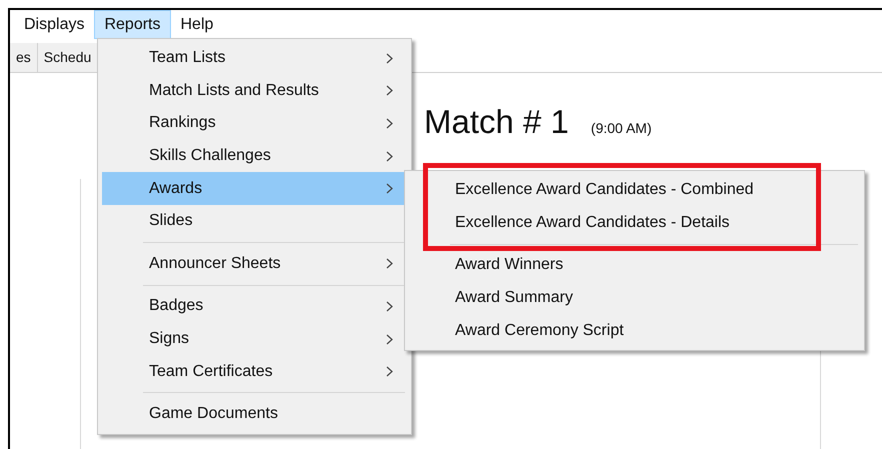  Describe the element at coordinates (254, 156) in the screenshot. I see `menu-item: Skills Challenges` at that location.